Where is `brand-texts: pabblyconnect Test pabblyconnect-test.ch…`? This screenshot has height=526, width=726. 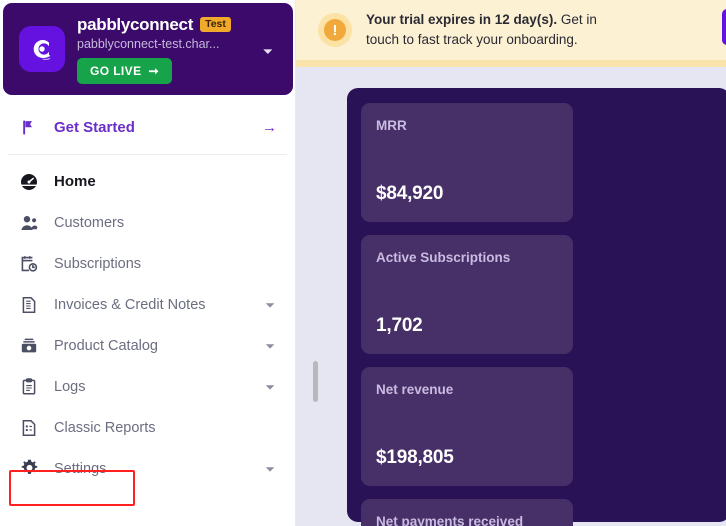
brand-texts: pabblyconnect Test pabblyconnect-test.ch… is located at coordinates (180, 49).